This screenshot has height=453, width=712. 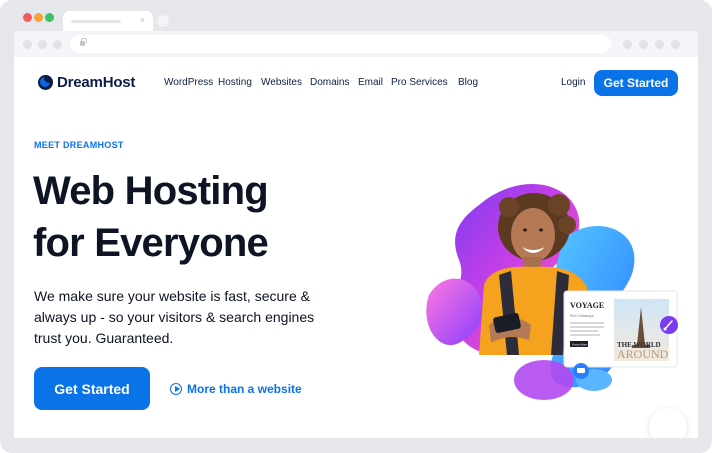 What do you see at coordinates (49, 17) in the screenshot?
I see `maximize-window-button` at bounding box center [49, 17].